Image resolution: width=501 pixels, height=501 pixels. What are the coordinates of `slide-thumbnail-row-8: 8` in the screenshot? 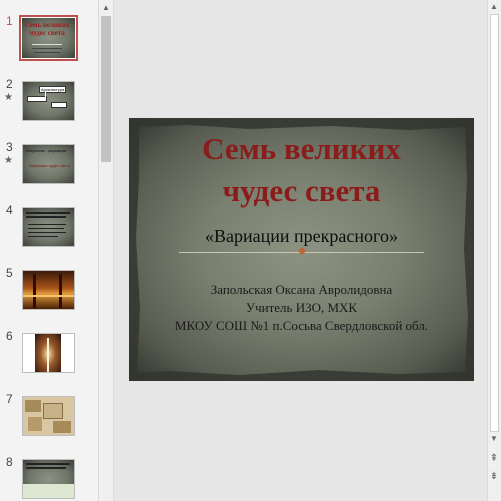 It's located at (49, 478).